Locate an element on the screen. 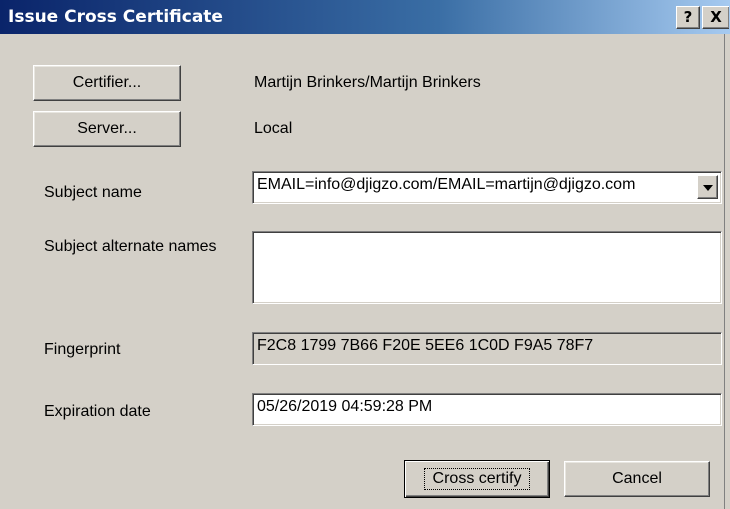  cross-certify-button: Cross certify is located at coordinates (477, 479).